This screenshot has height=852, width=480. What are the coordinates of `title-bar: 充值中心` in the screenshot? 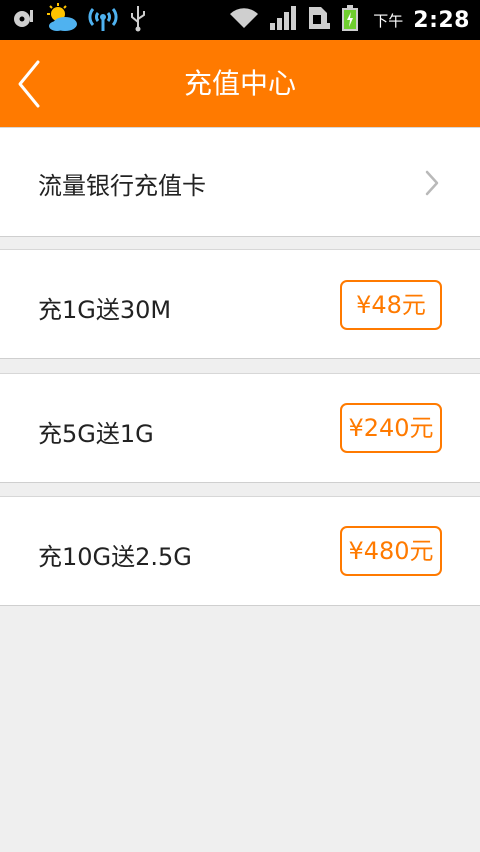 It's located at (240, 83).